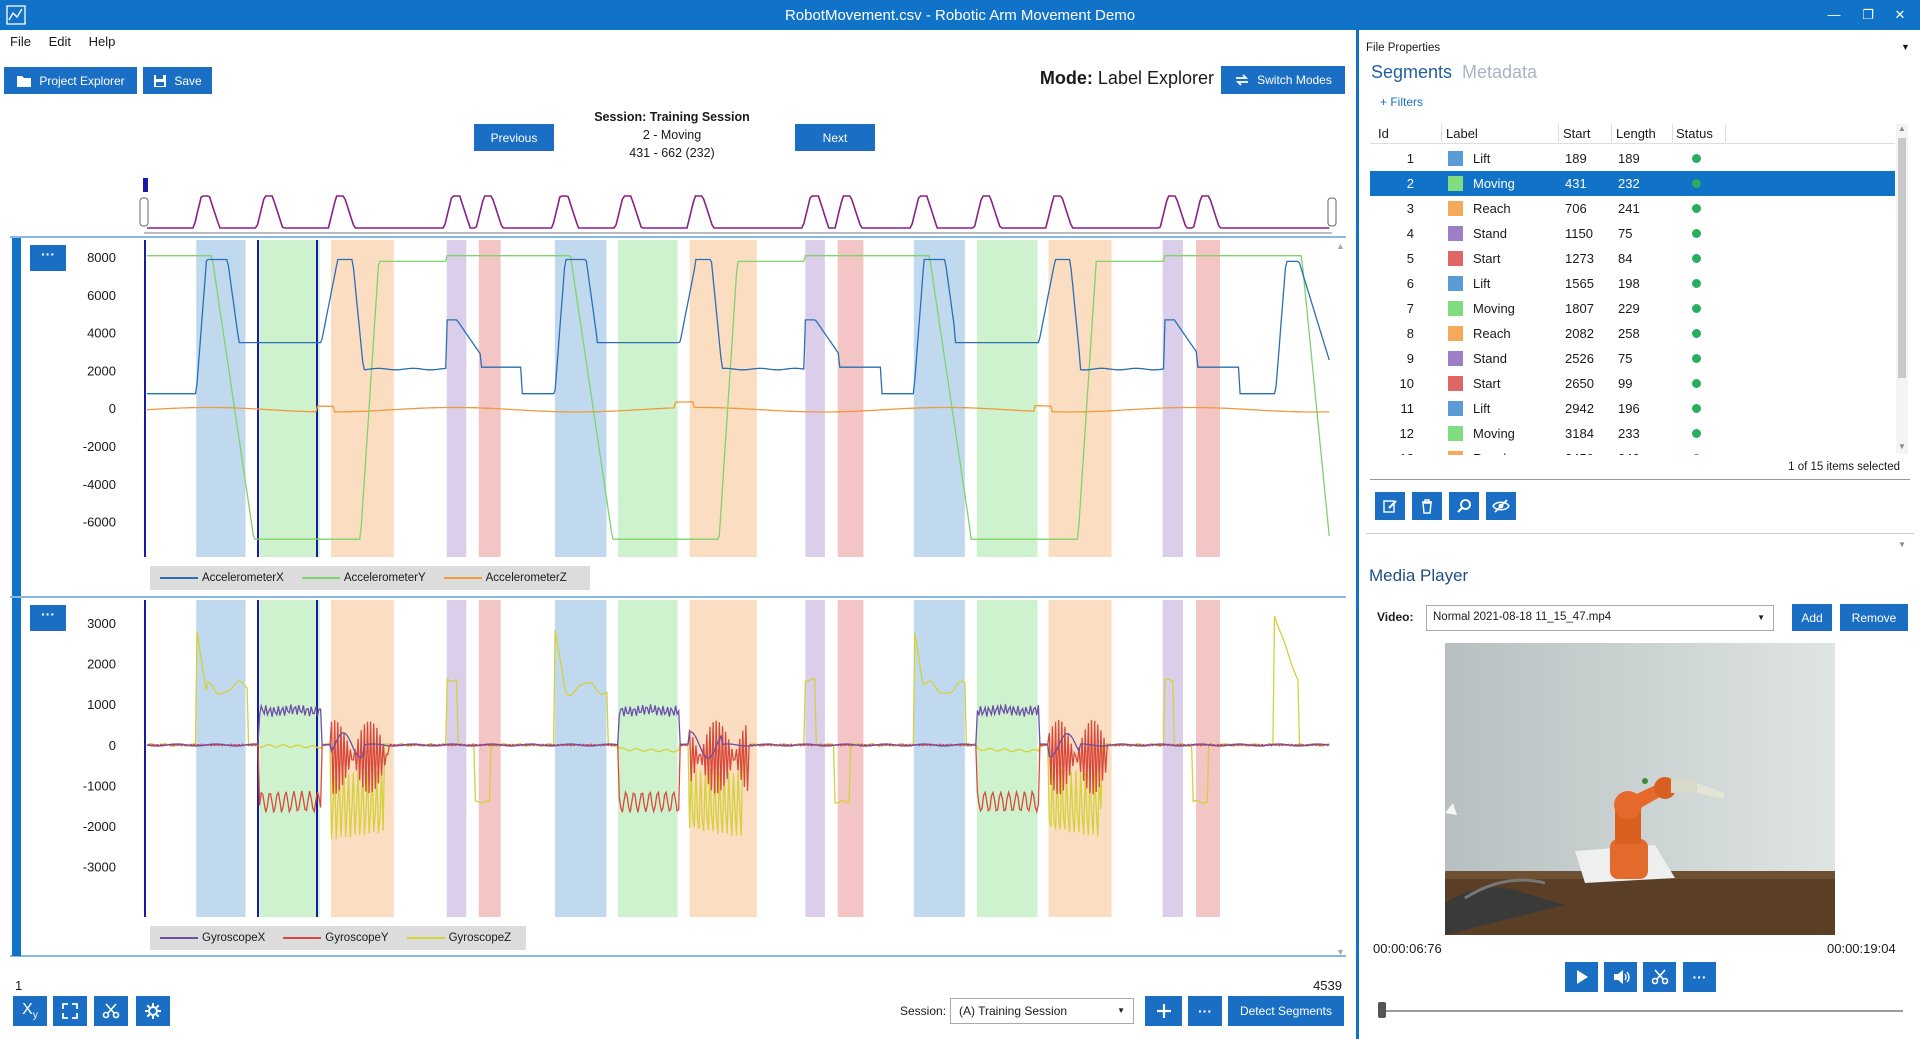 The image size is (1920, 1039). Describe the element at coordinates (111, 1011) in the screenshot. I see `cut-button` at that location.